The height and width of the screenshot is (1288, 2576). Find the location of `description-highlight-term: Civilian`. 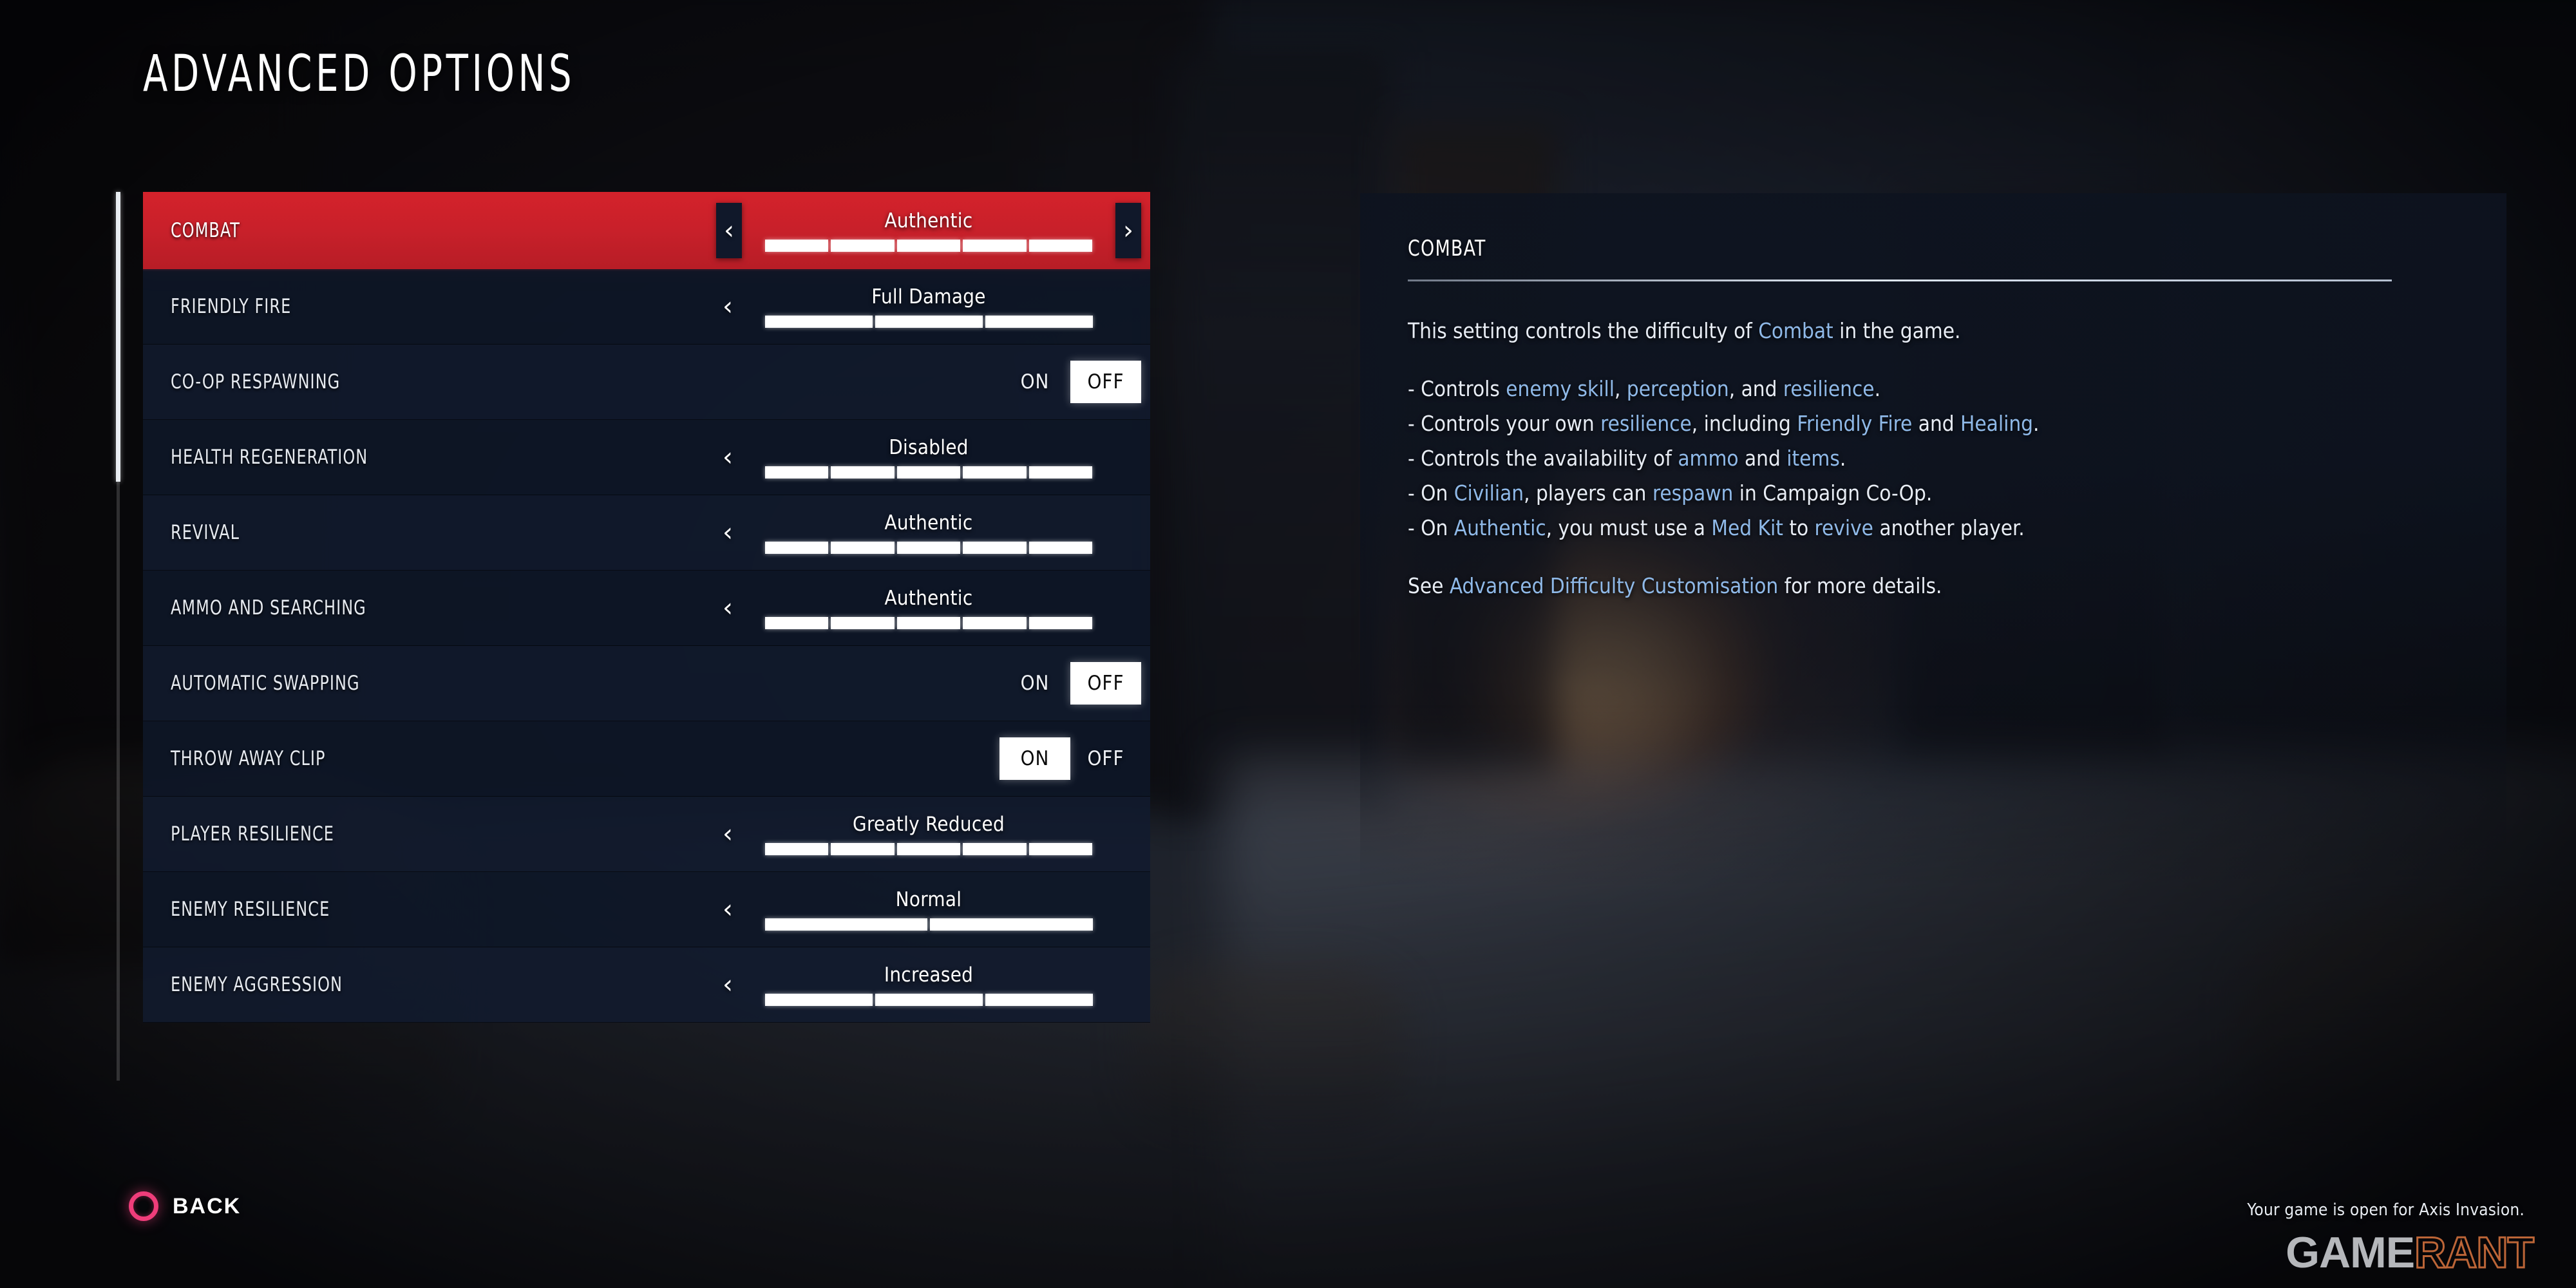

description-highlight-term: Civilian is located at coordinates (1489, 493).